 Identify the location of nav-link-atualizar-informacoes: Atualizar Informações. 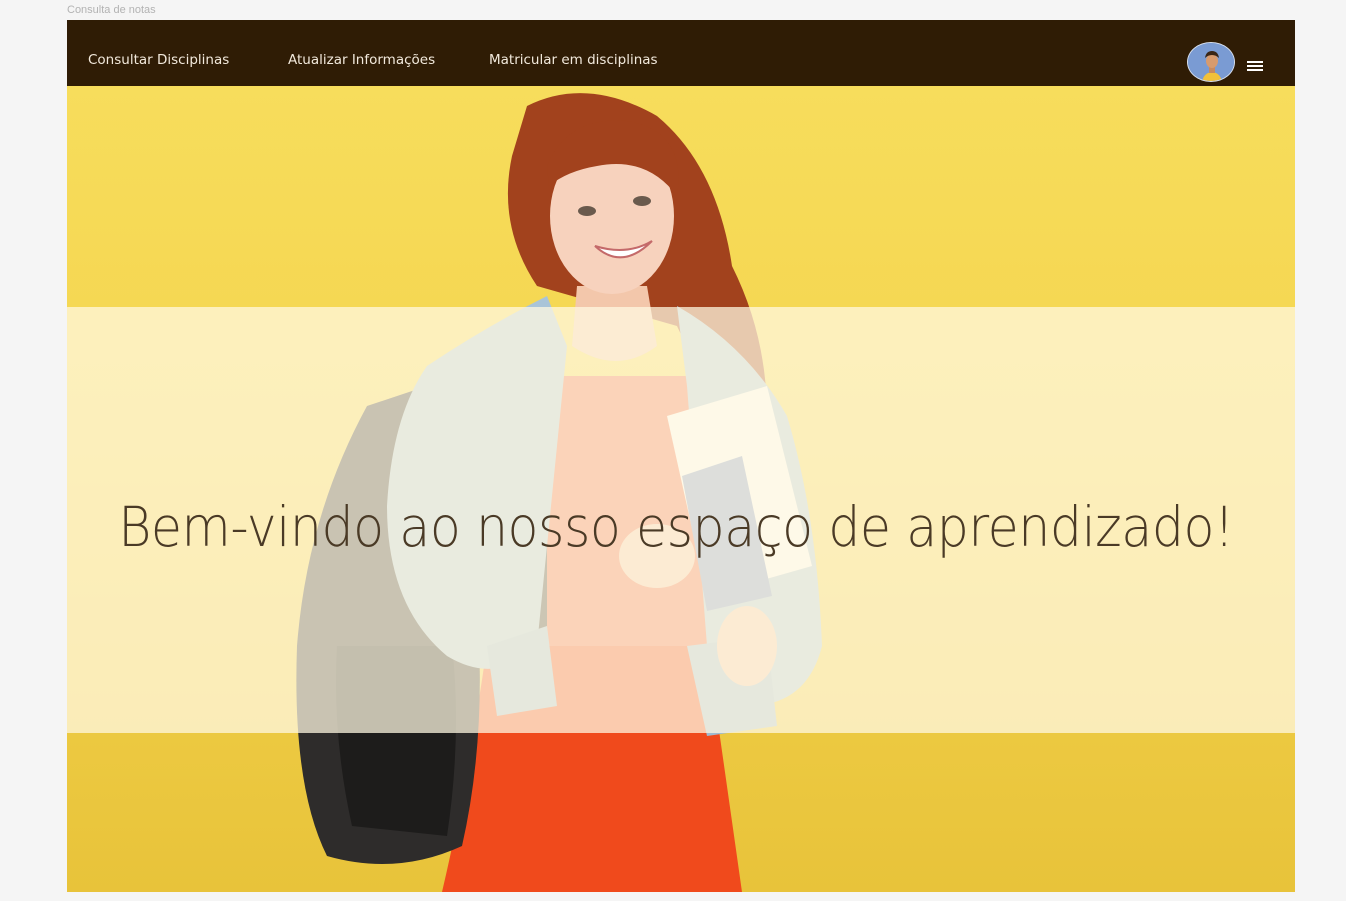
(361, 60).